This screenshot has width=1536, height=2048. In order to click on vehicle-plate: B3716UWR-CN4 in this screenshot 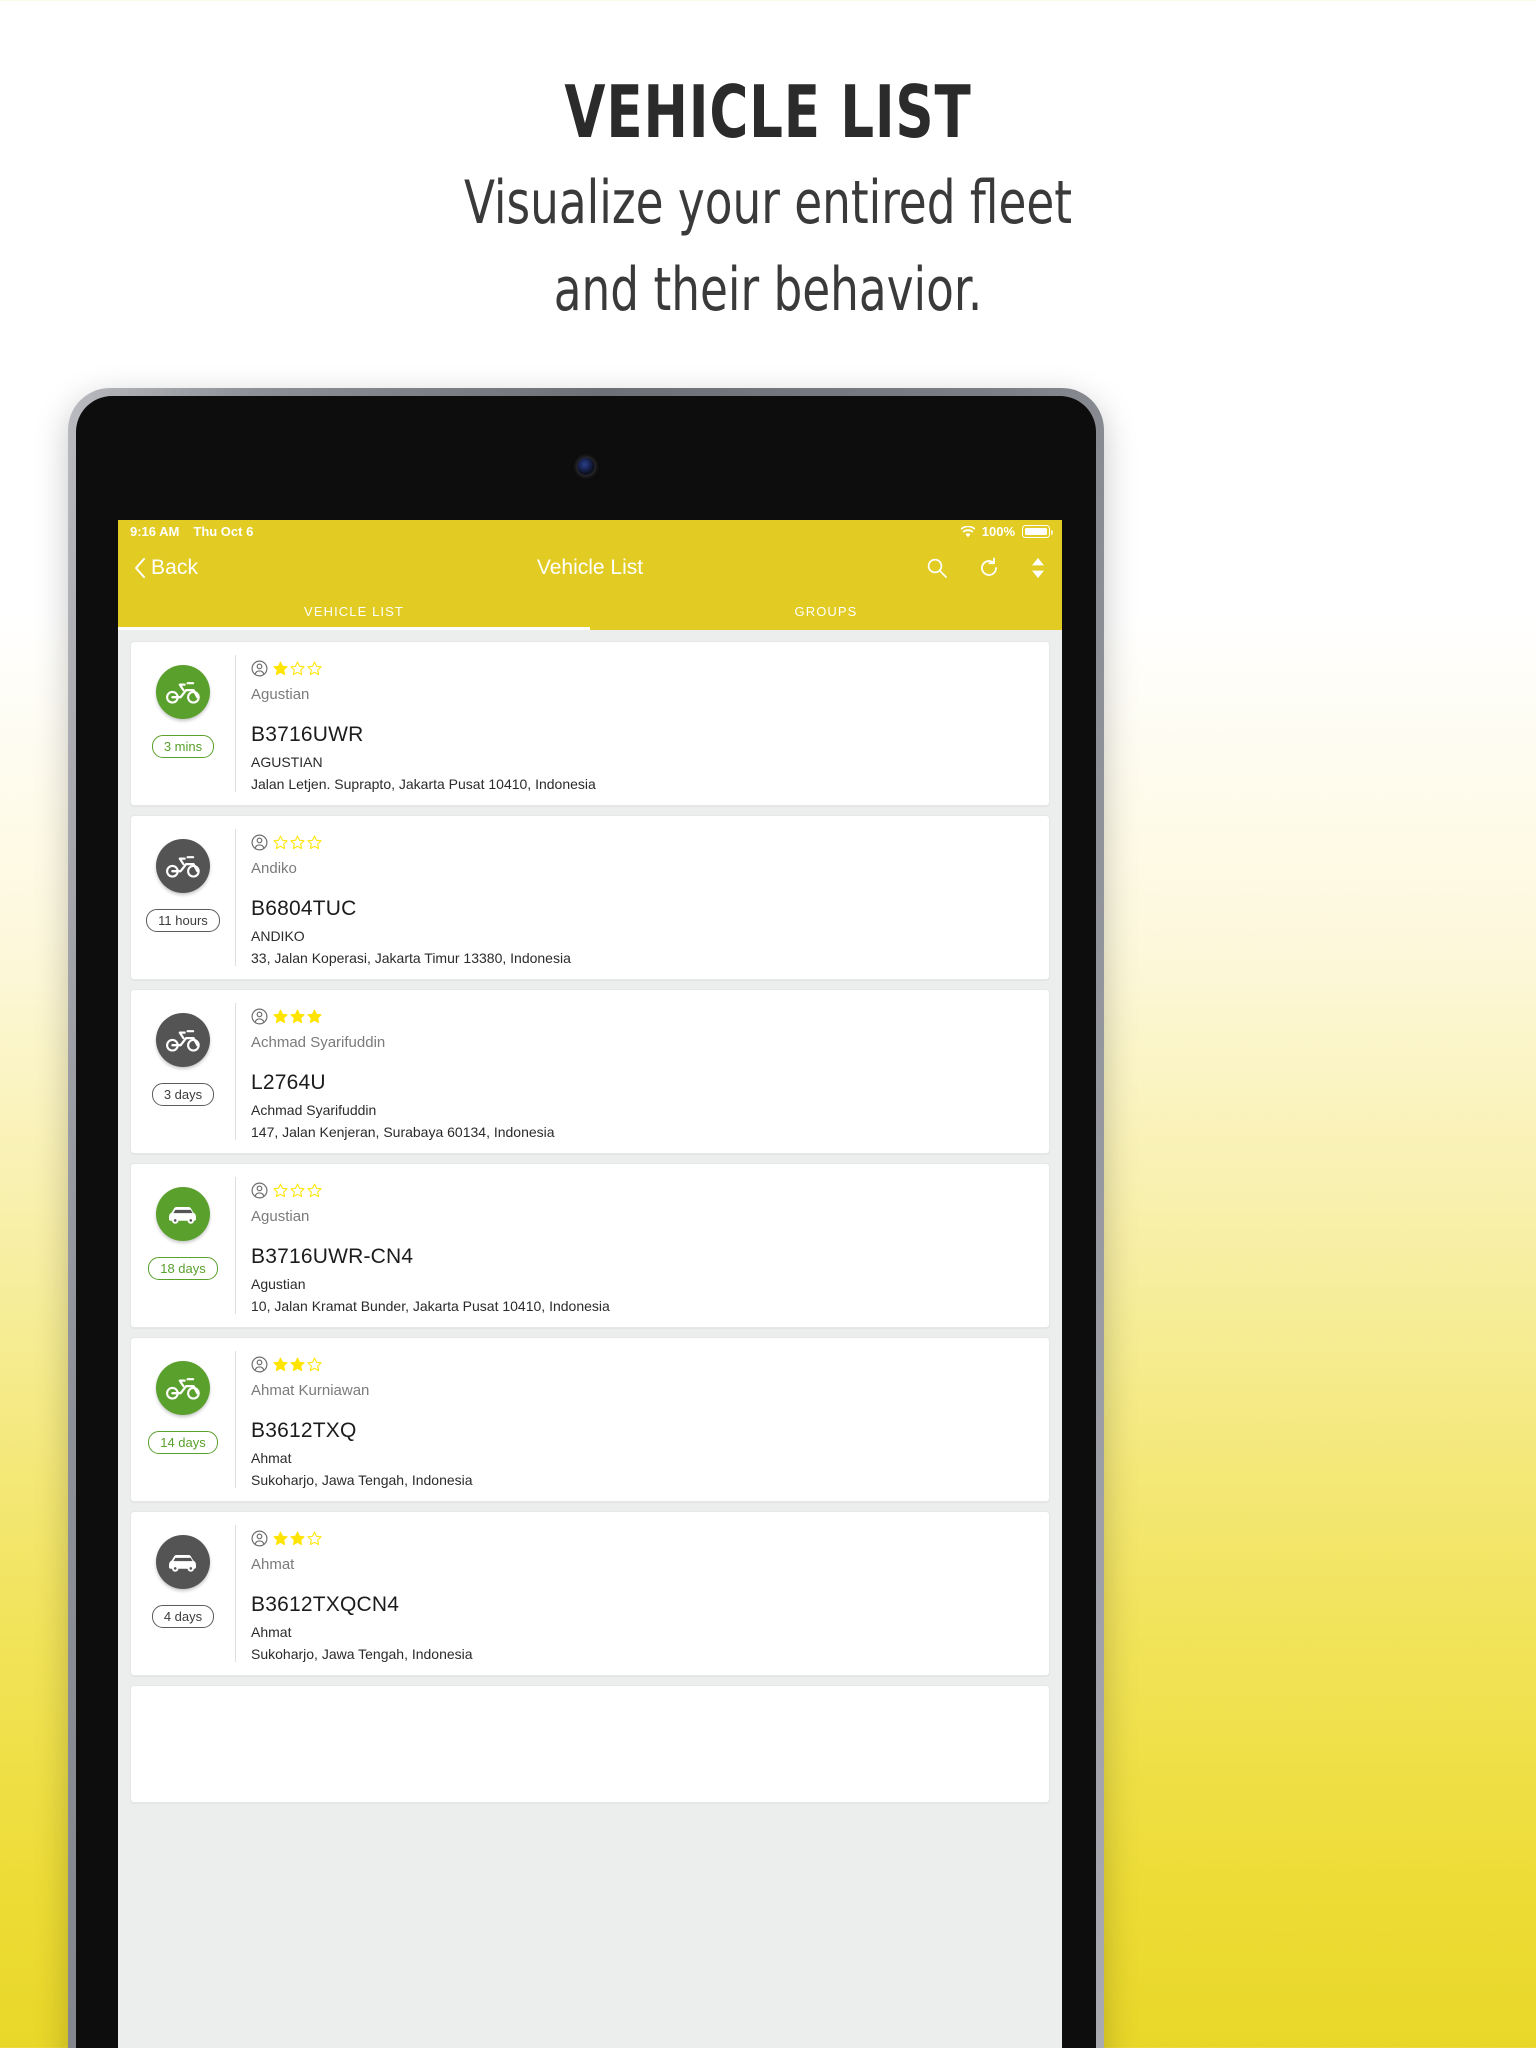, I will do `click(332, 1256)`.